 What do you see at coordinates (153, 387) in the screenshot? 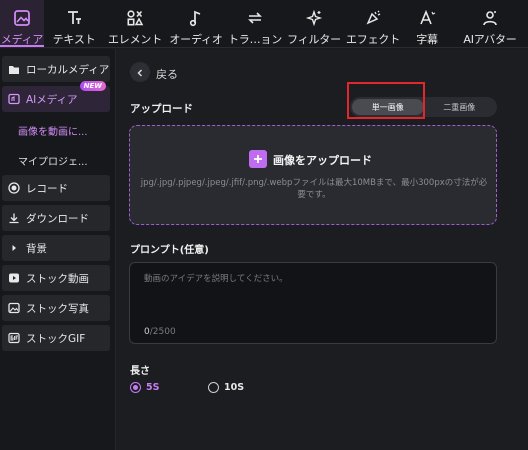
I see `length-5s-label: 5S` at bounding box center [153, 387].